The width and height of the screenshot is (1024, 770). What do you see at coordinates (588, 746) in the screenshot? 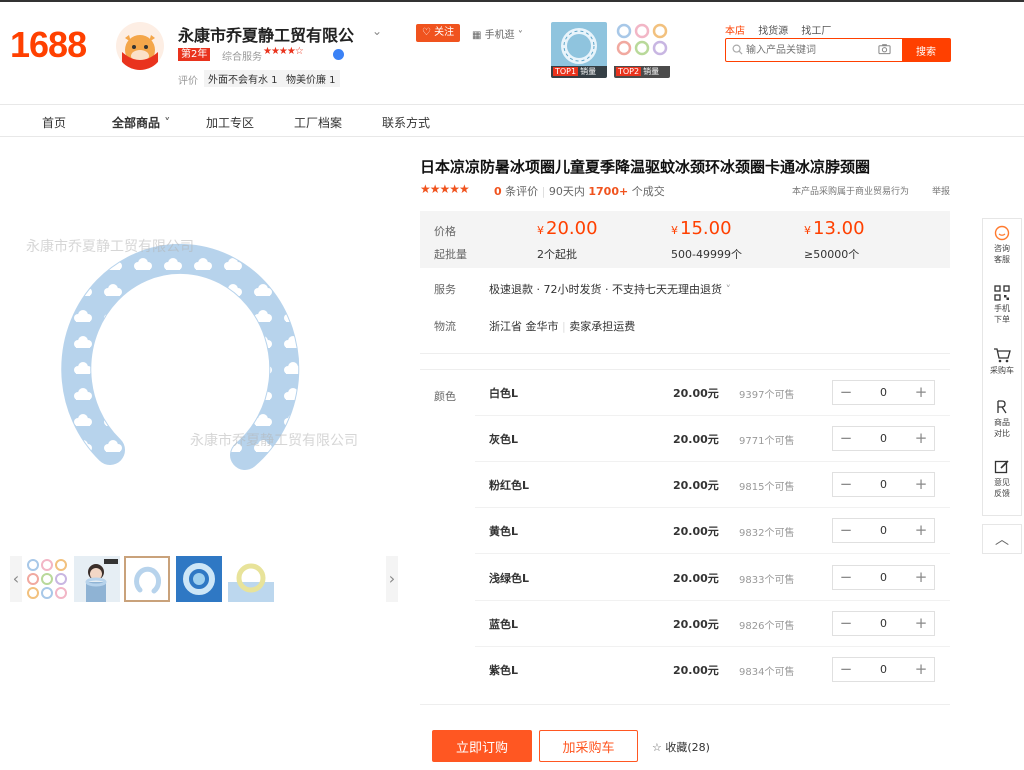
I see `add-to-cart-button: 加采购车` at bounding box center [588, 746].